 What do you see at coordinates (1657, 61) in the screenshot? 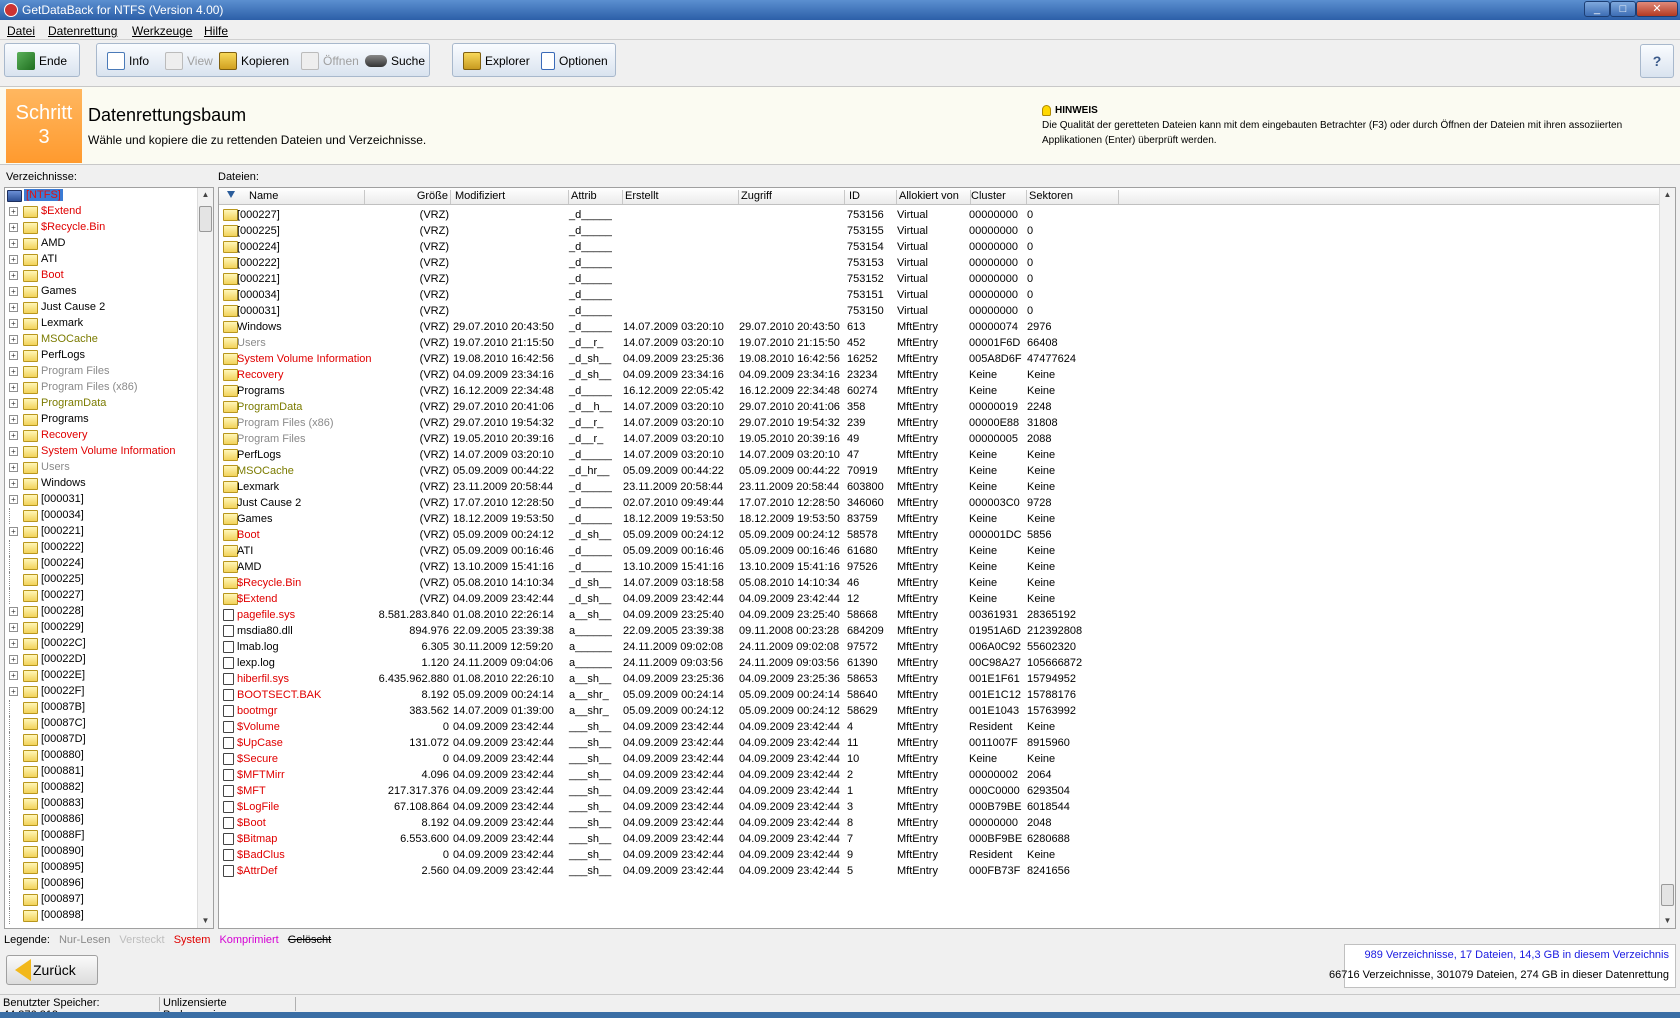
I see `help-button: ?` at bounding box center [1657, 61].